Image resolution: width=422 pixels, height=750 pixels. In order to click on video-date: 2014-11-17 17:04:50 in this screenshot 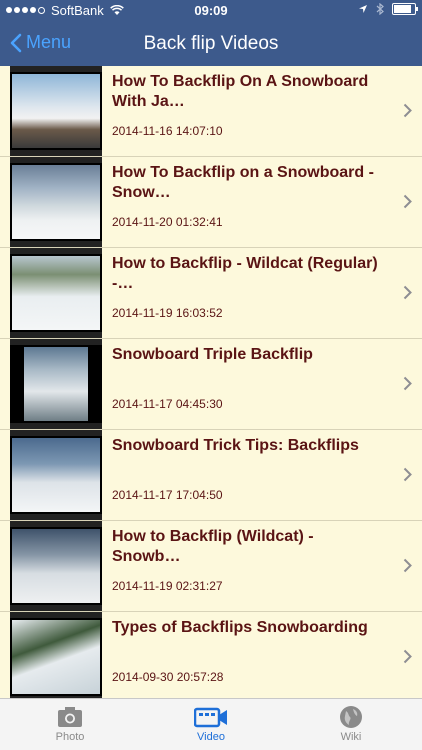, I will do `click(167, 495)`.